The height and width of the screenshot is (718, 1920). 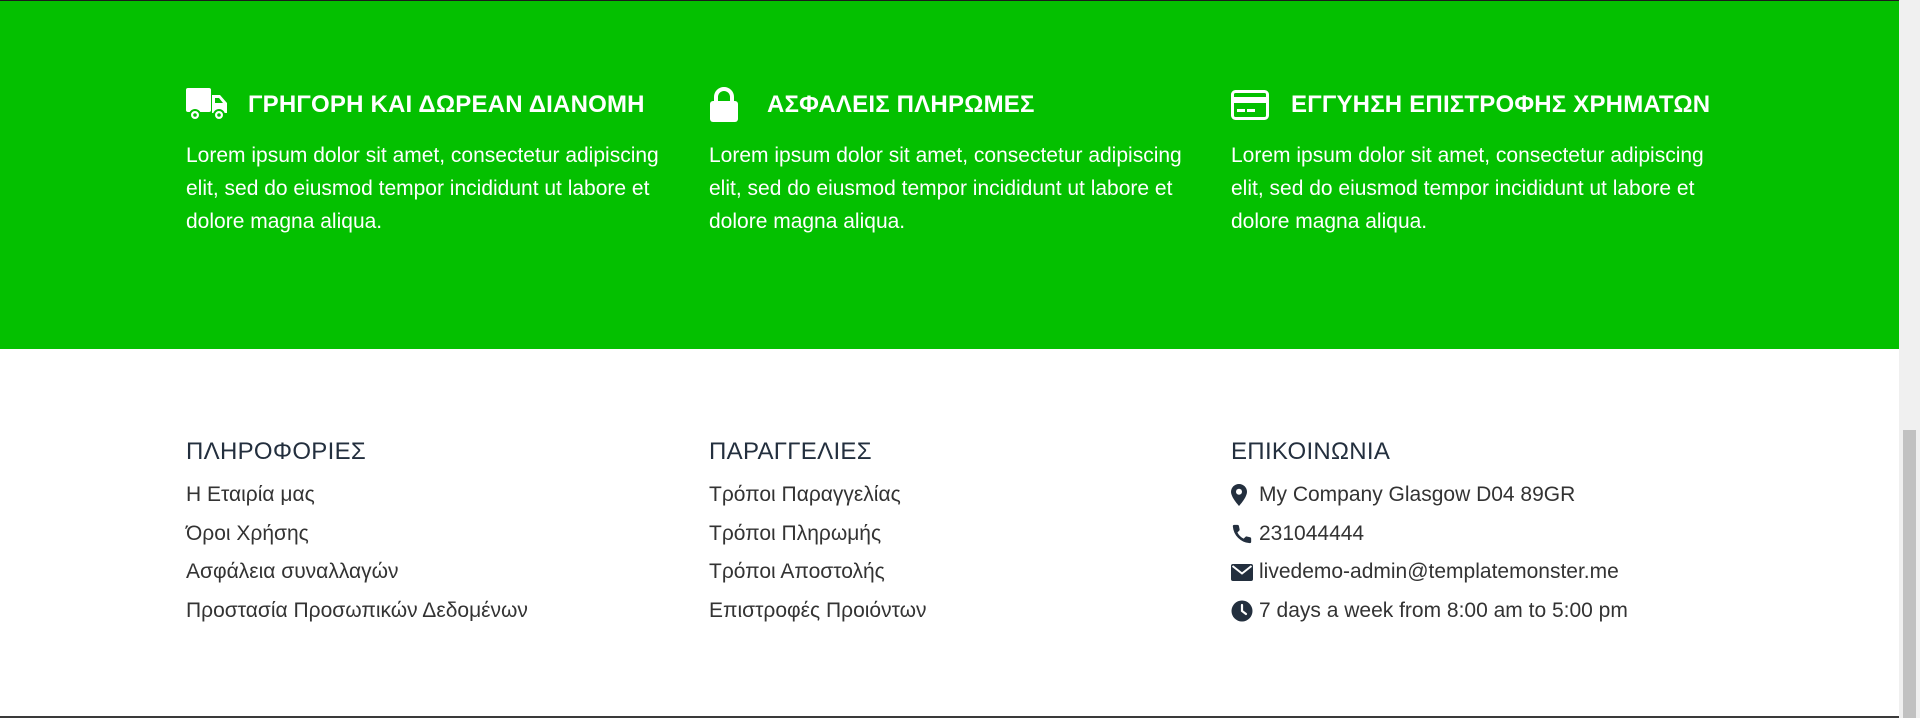 What do you see at coordinates (1245, 572) in the screenshot?
I see `envelope-icon` at bounding box center [1245, 572].